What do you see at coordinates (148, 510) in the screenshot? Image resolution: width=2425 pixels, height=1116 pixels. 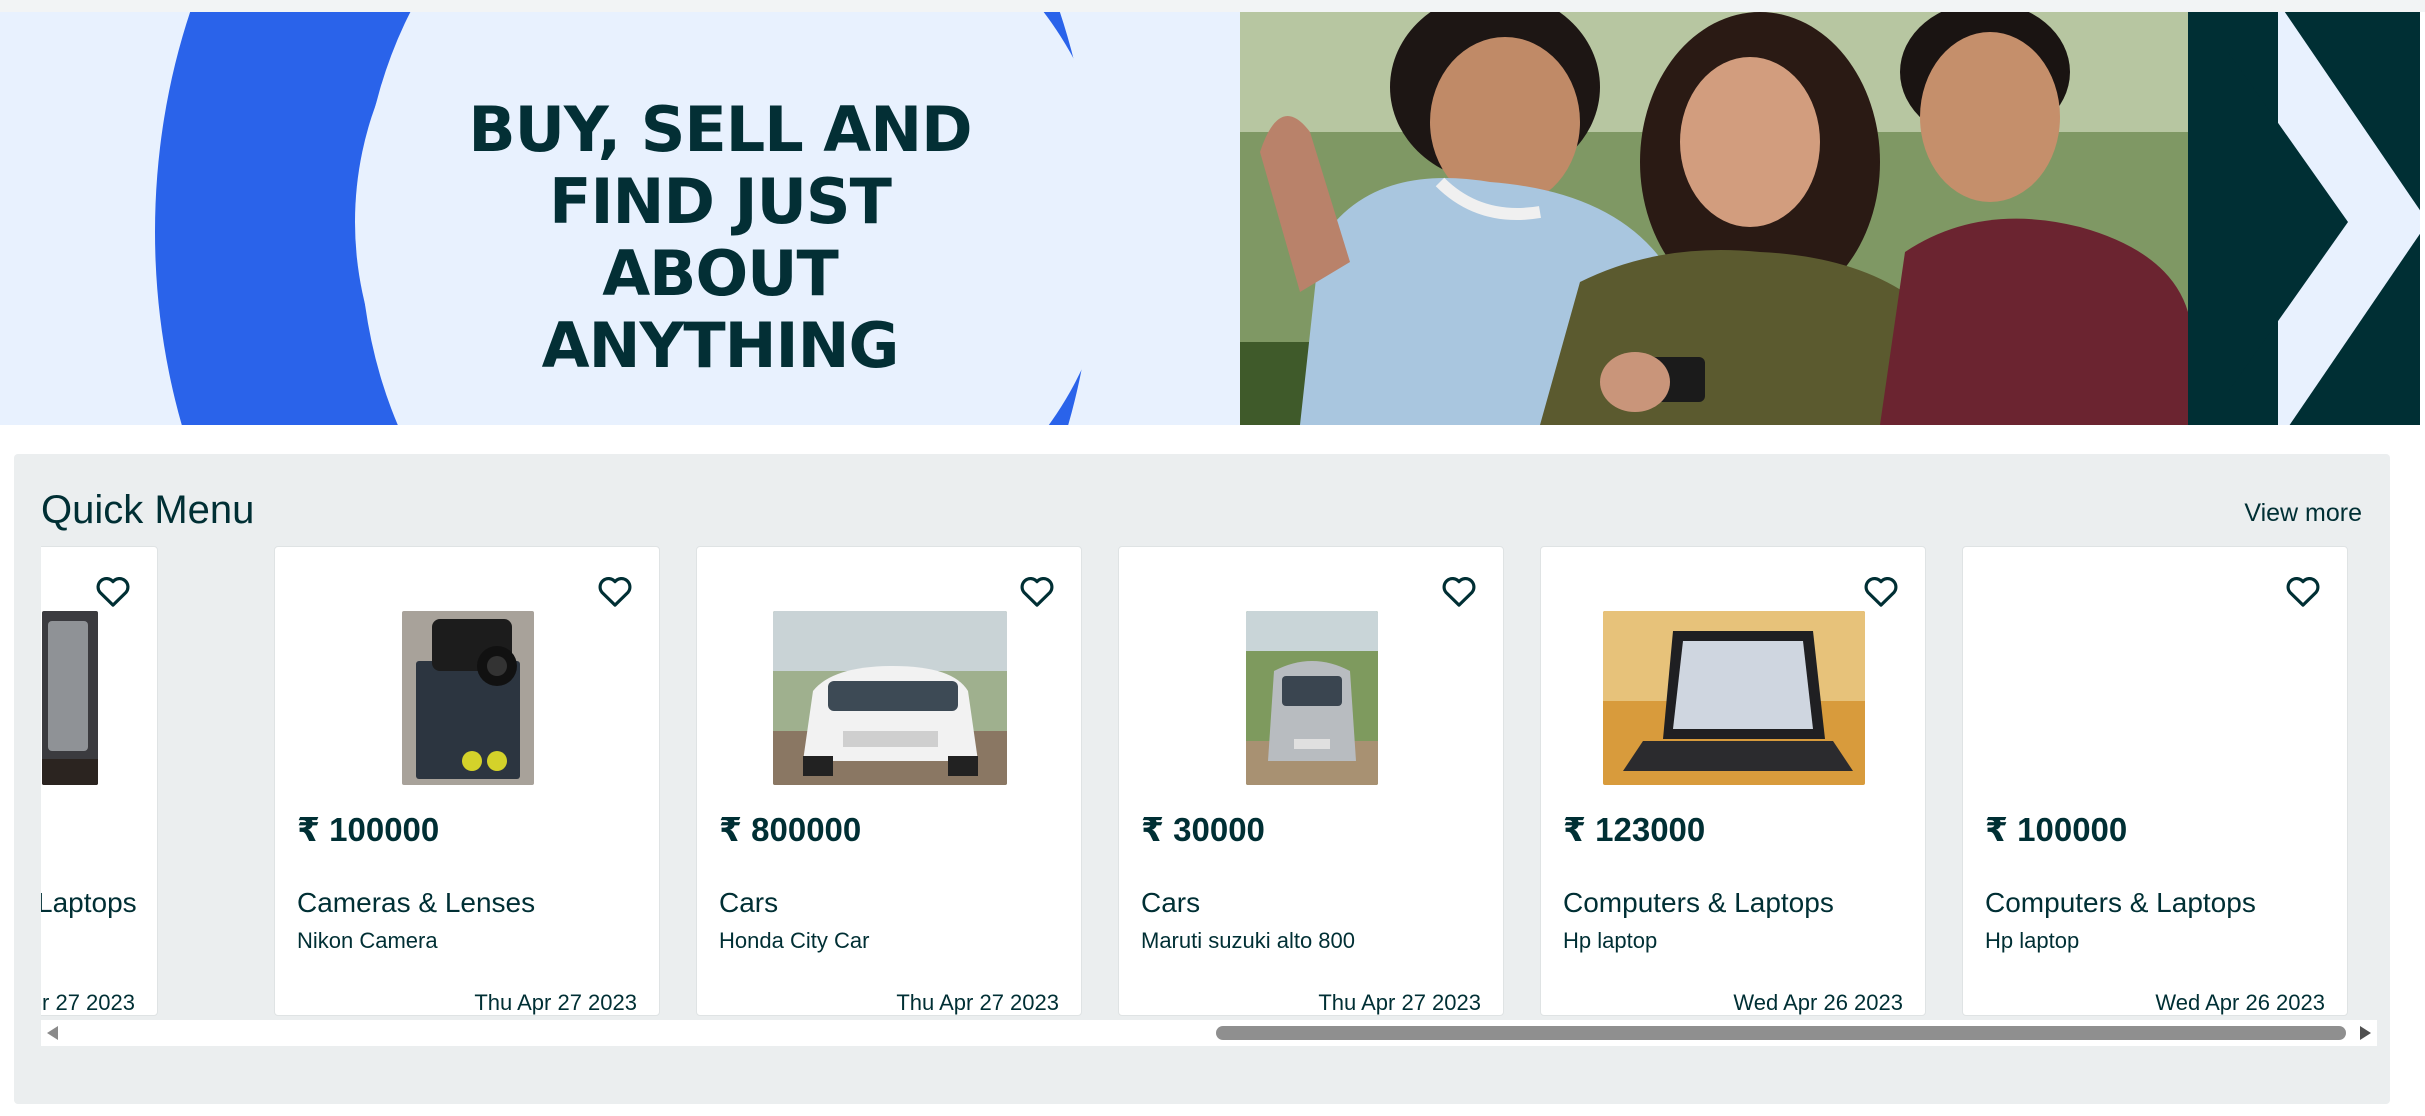 I see `quick-menu-title: Quick Menu` at bounding box center [148, 510].